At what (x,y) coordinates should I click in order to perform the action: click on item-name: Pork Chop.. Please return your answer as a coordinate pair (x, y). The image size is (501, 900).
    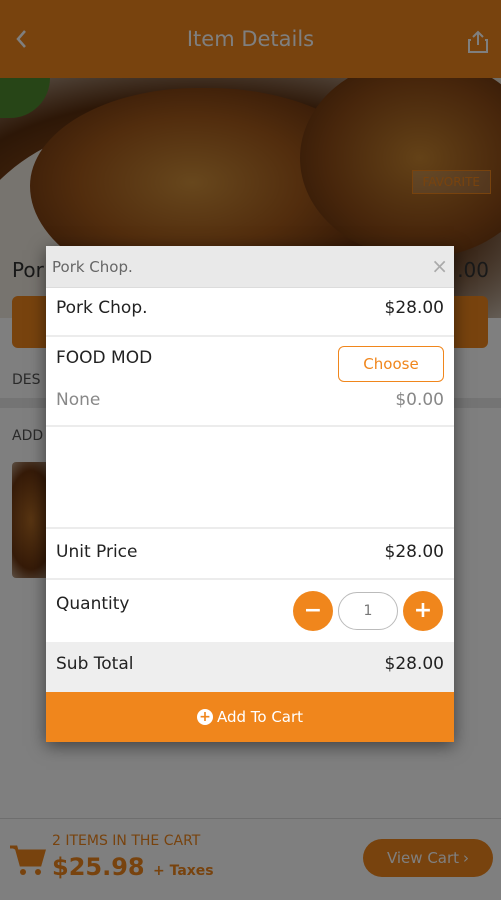
    Looking at the image, I should click on (102, 308).